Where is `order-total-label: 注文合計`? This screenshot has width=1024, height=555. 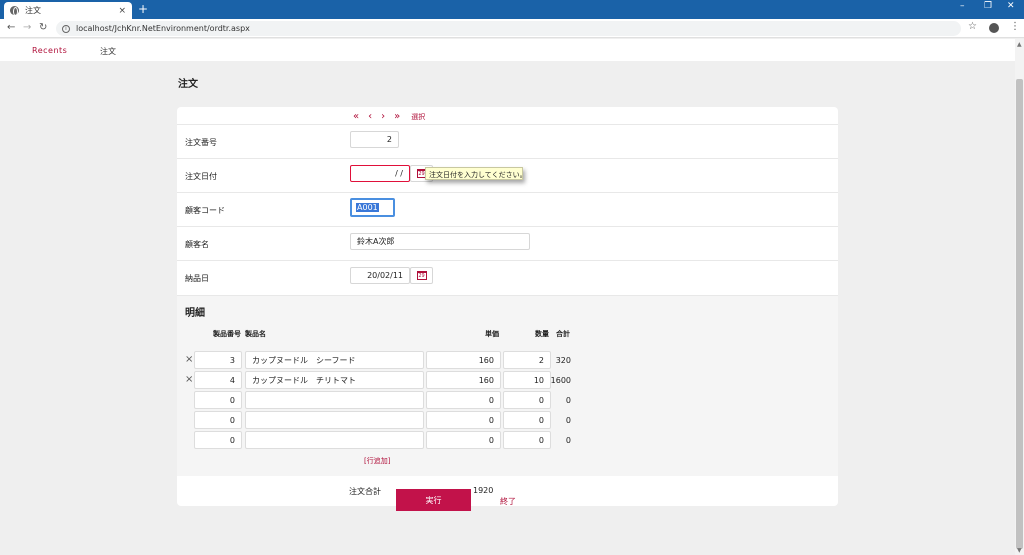
order-total-label: 注文合計 is located at coordinates (365, 491).